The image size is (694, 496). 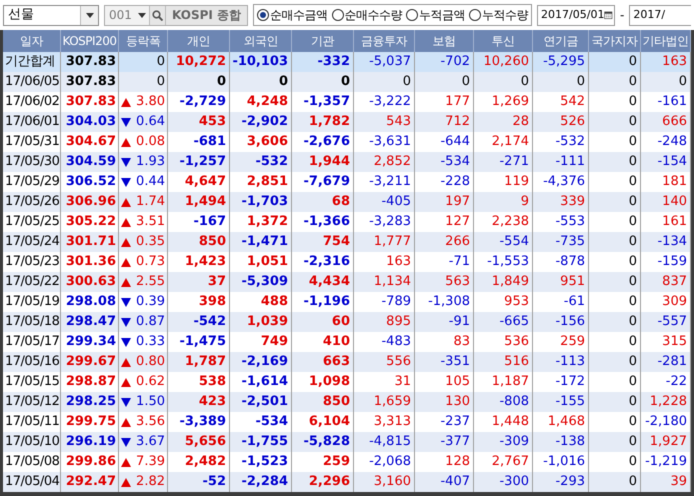 I want to click on change-cell-text: 0.62, so click(x=150, y=382).